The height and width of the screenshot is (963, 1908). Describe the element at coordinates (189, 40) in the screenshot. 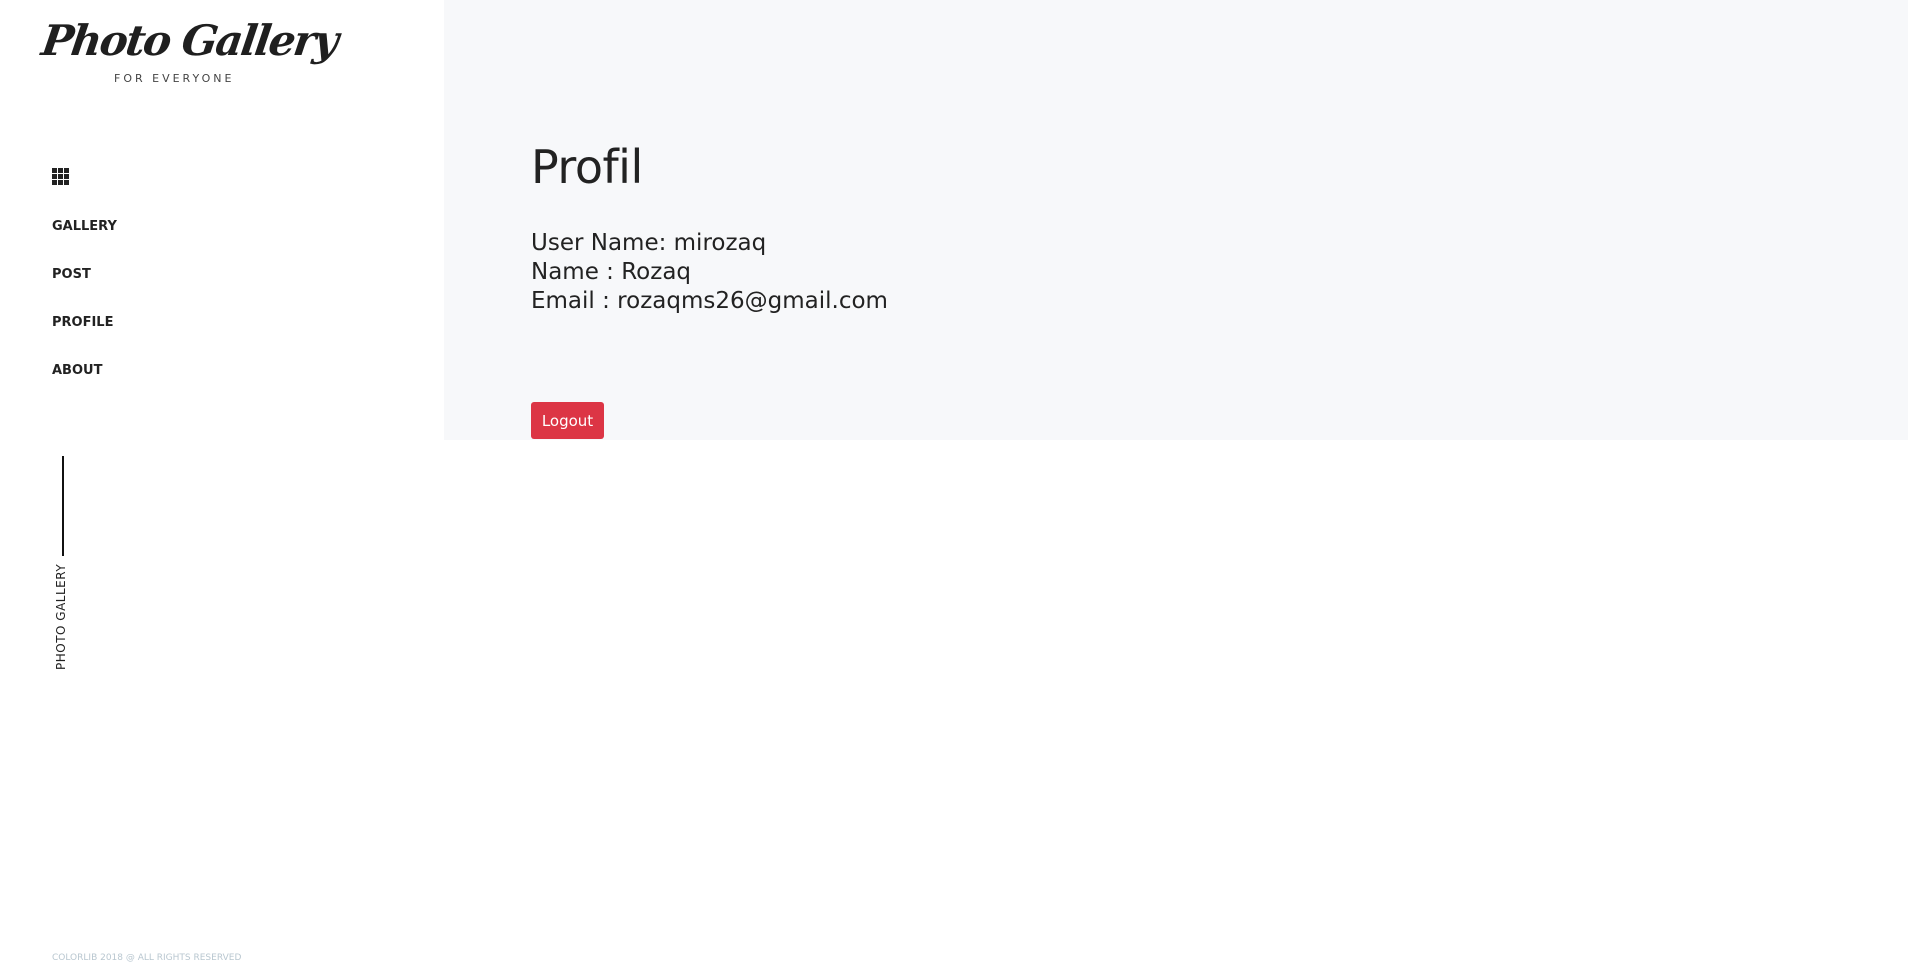

I see `logo-title: Photo Gallery` at that location.